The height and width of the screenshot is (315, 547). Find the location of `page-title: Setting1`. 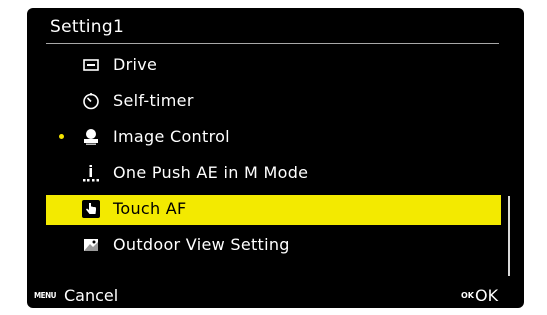

page-title: Setting1 is located at coordinates (87, 27).